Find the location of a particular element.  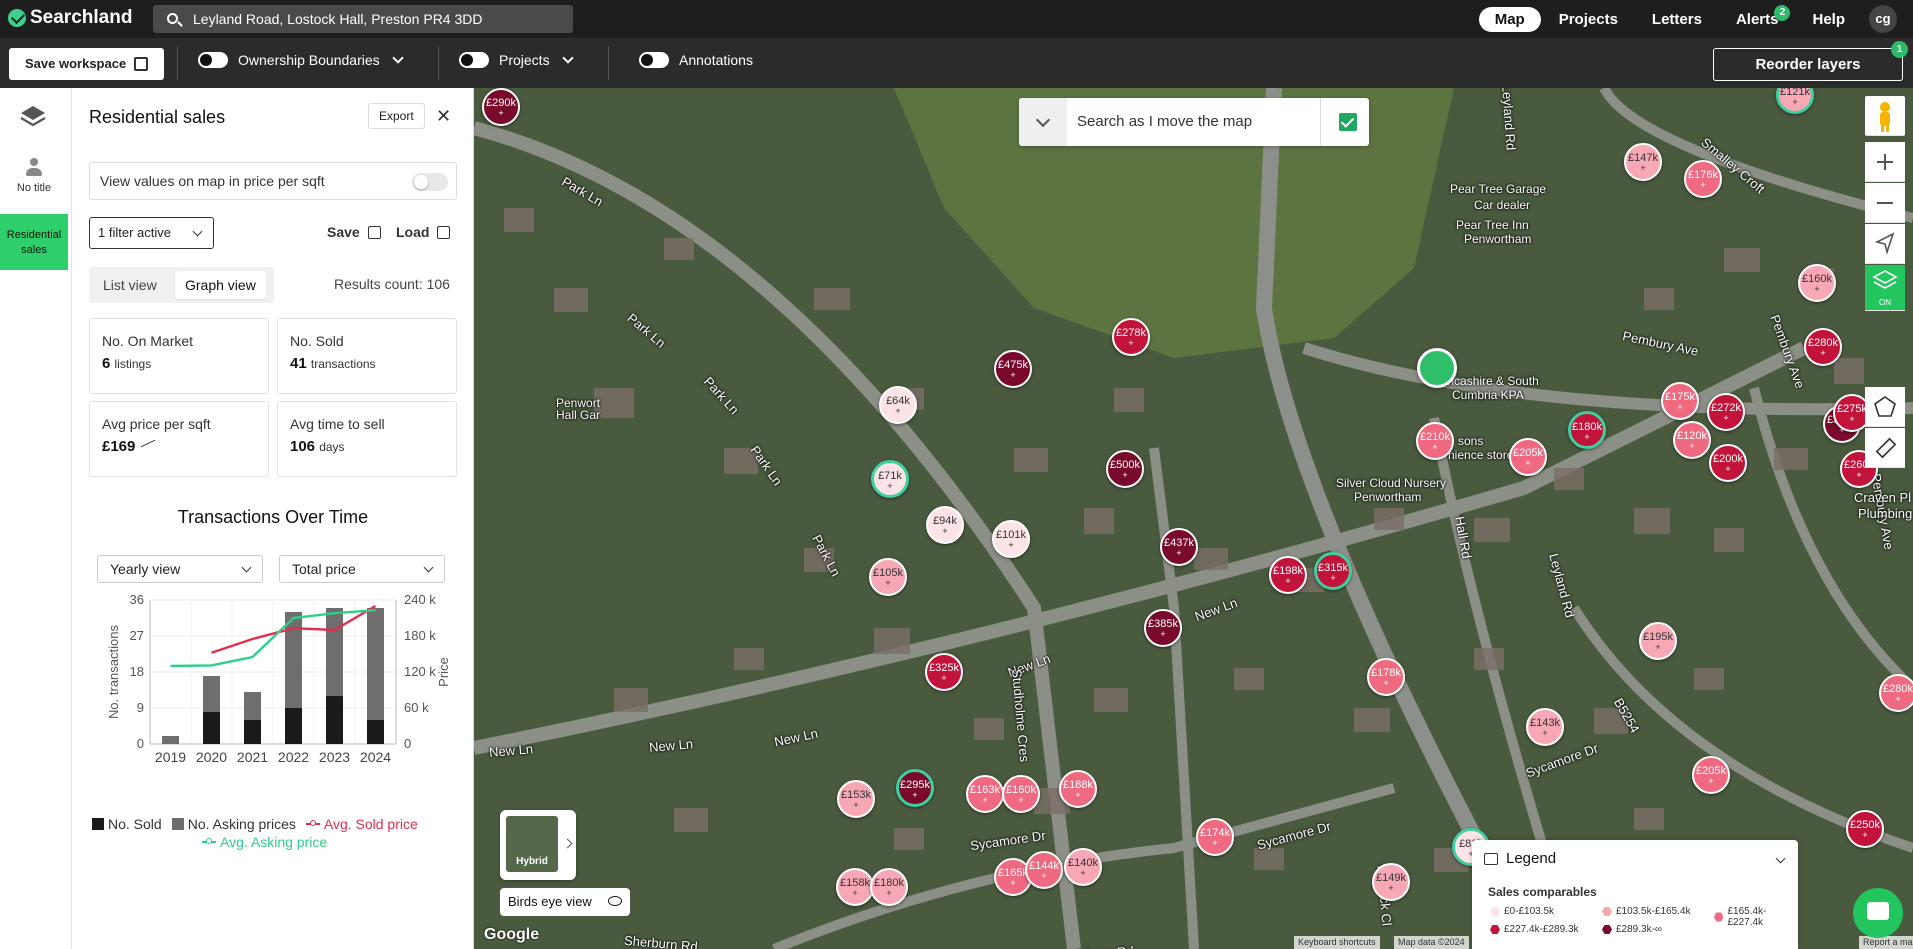

search-as-move-checkbox is located at coordinates (1348, 122).